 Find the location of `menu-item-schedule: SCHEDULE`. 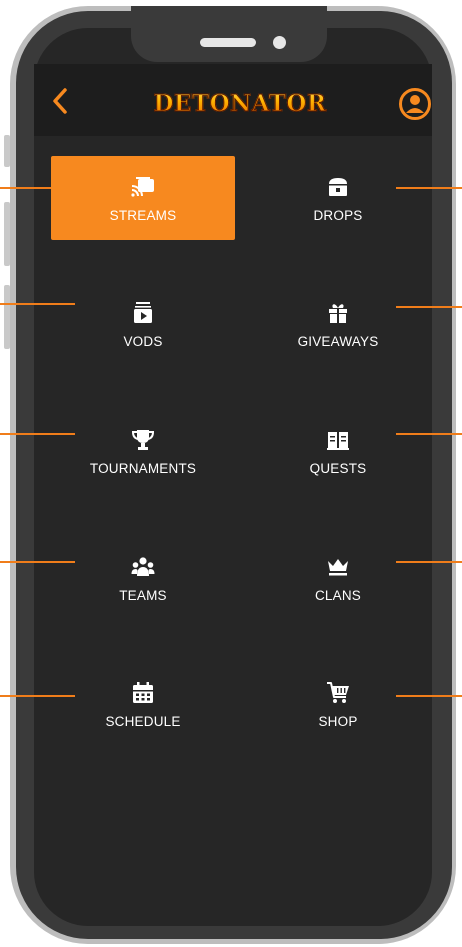

menu-item-schedule: SCHEDULE is located at coordinates (143, 704).